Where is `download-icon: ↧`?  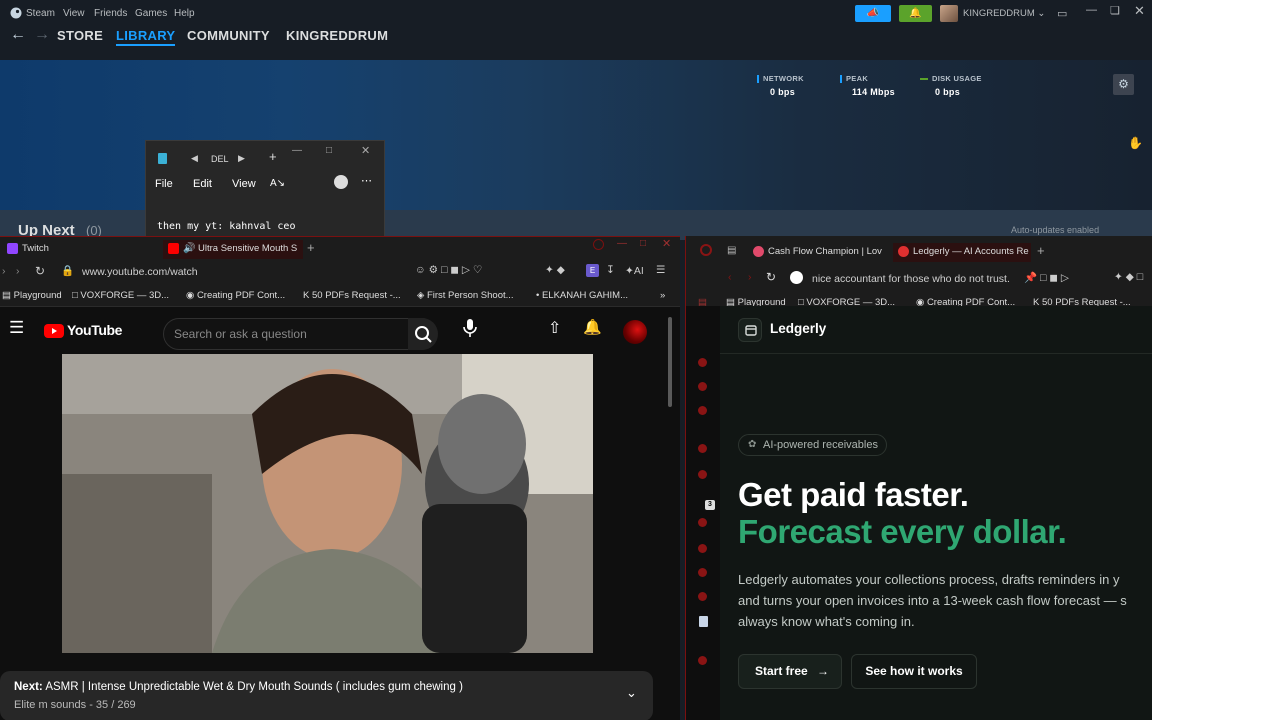
download-icon: ↧ is located at coordinates (610, 270).